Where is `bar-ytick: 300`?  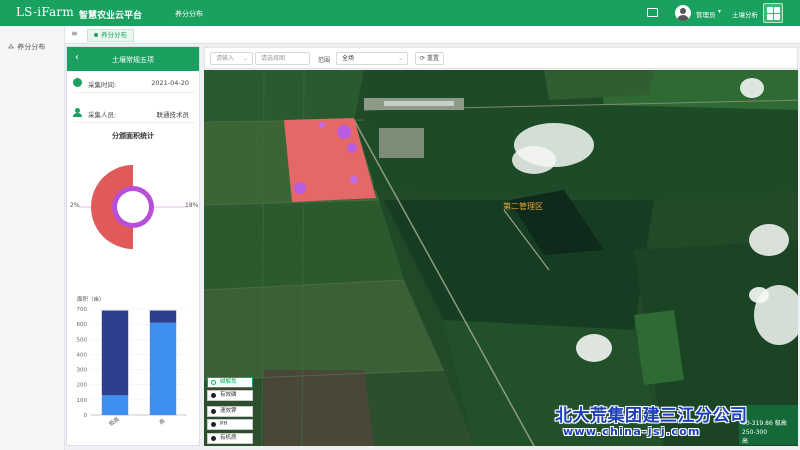 bar-ytick: 300 is located at coordinates (82, 371).